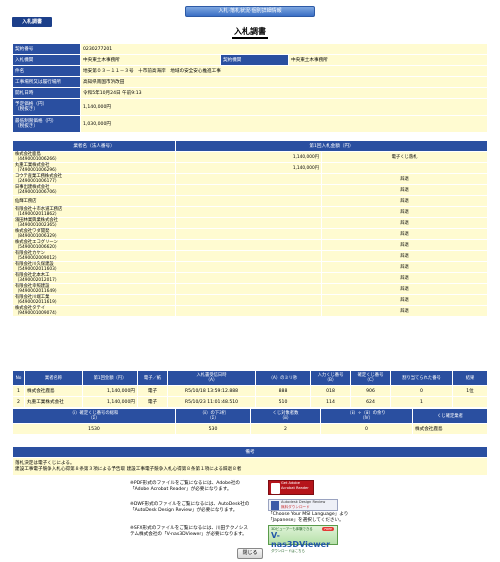 This screenshot has width=500, height=562. I want to click on winner-header: くじ確定業者, so click(450, 416).